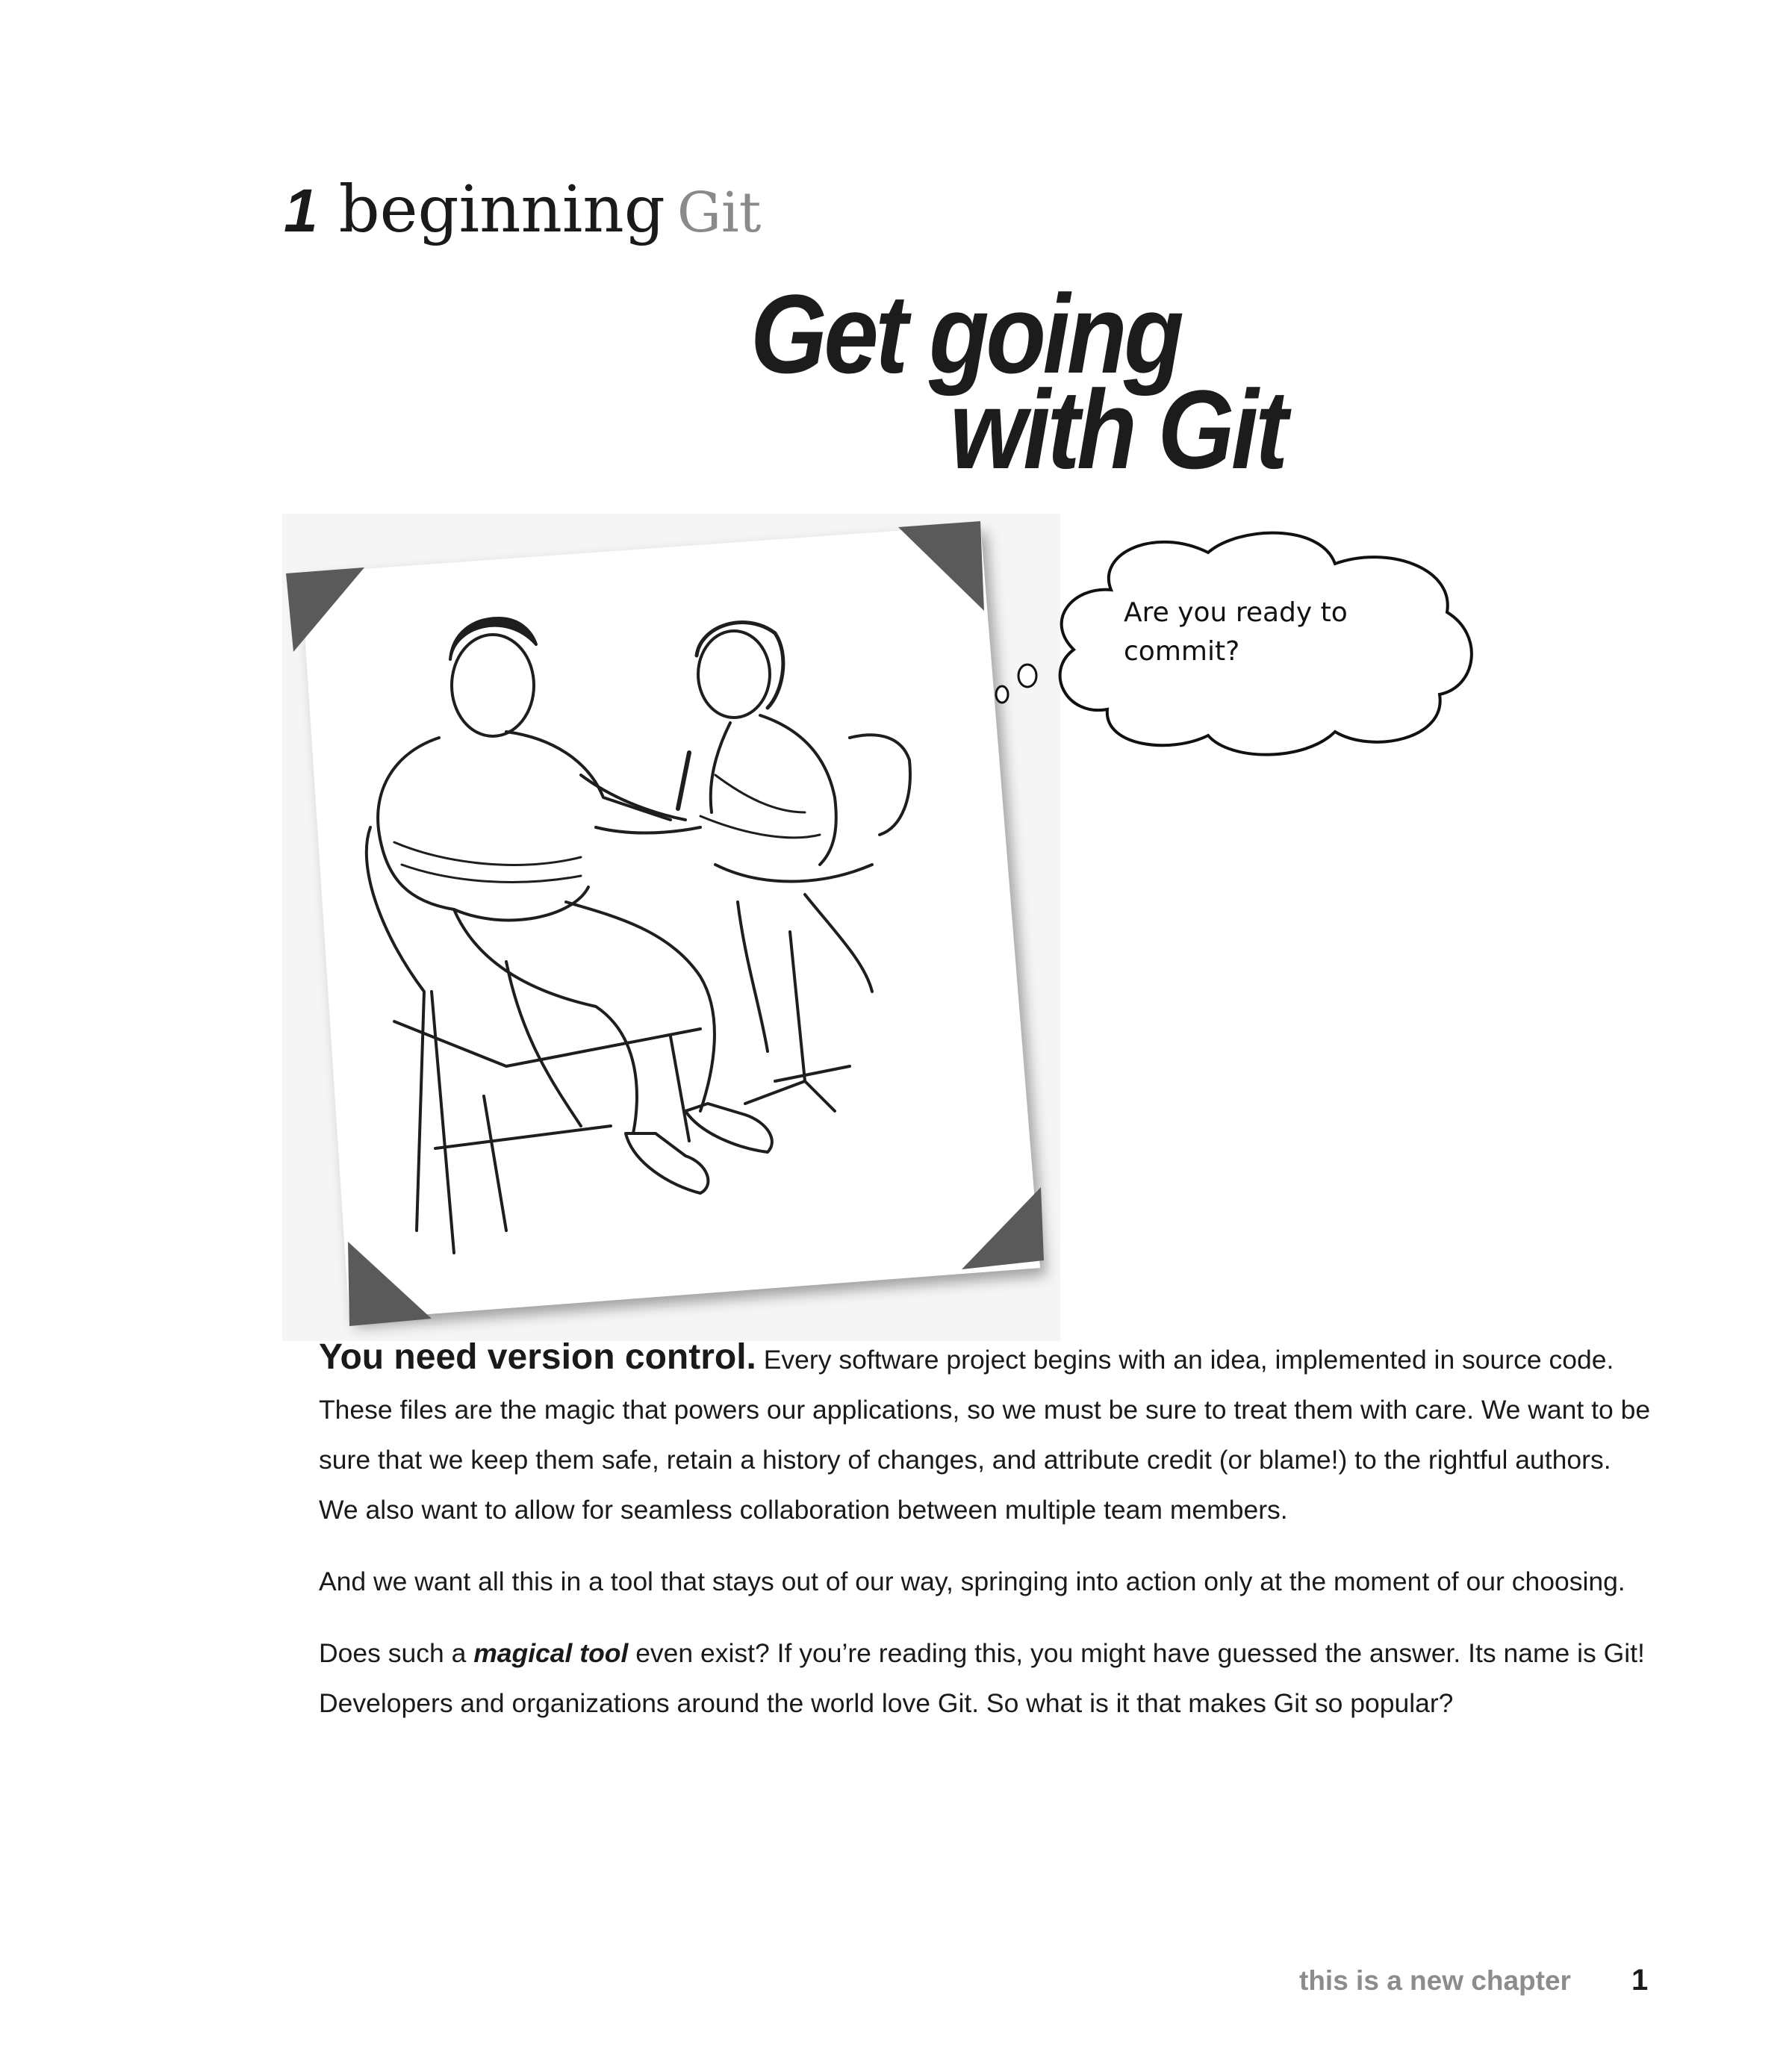 This screenshot has height=2072, width=1792. I want to click on thought-dot-small, so click(1002, 694).